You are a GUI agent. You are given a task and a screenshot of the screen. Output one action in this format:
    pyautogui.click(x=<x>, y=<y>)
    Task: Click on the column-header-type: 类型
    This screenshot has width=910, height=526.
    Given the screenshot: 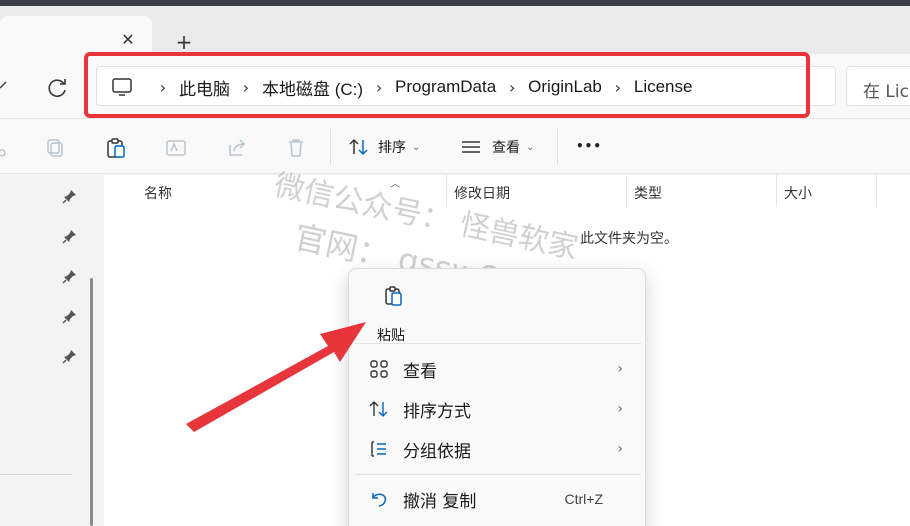 What is the action you would take?
    pyautogui.click(x=700, y=191)
    